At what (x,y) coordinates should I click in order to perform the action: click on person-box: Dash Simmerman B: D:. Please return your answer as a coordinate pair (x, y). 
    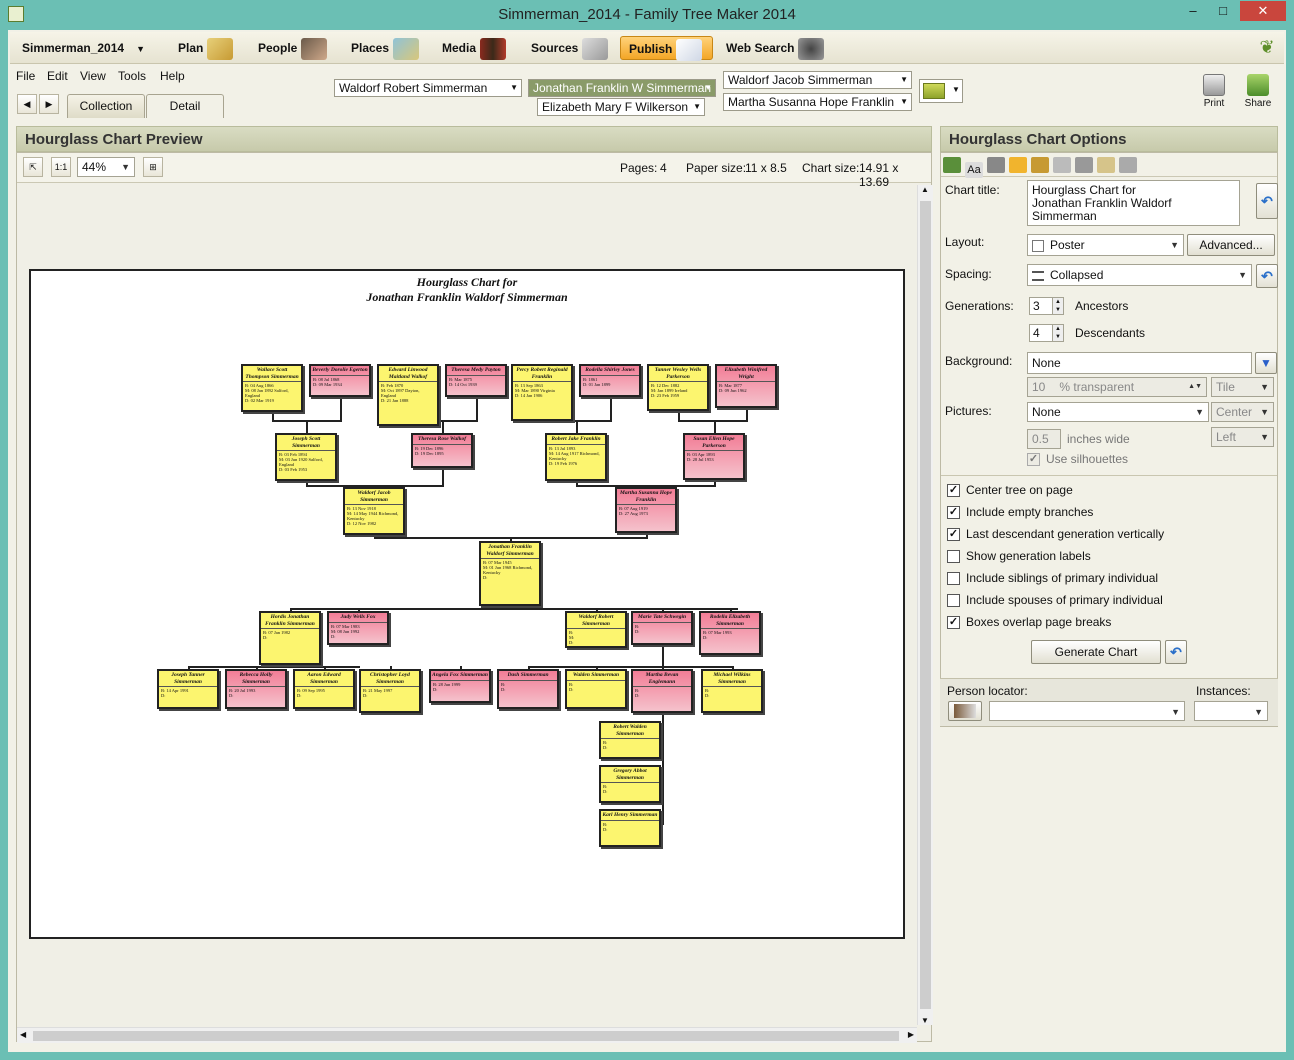
    Looking at the image, I should click on (528, 689).